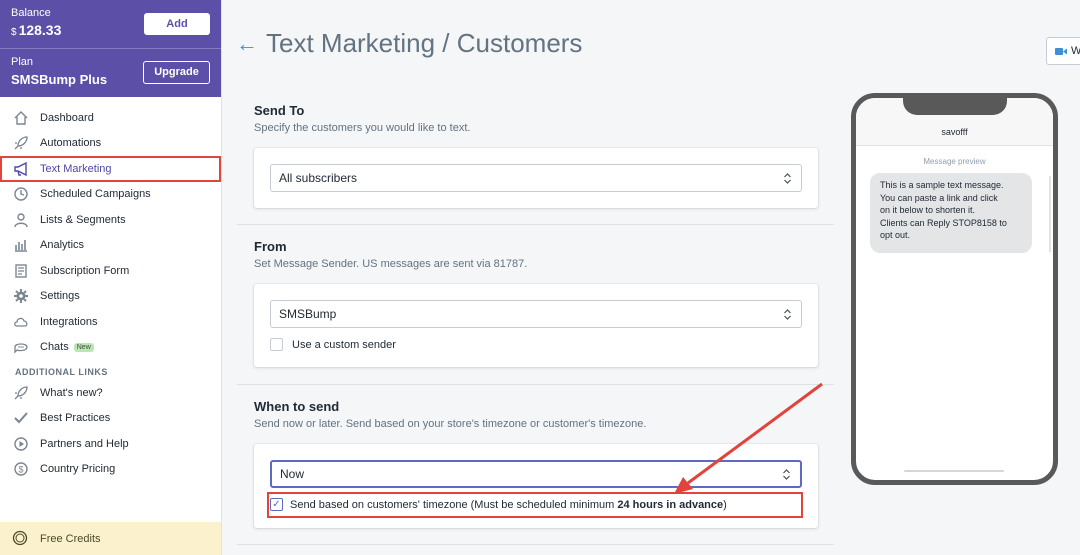 Image resolution: width=1080 pixels, height=555 pixels. I want to click on plan-value: SMSBump Plus, so click(59, 79).